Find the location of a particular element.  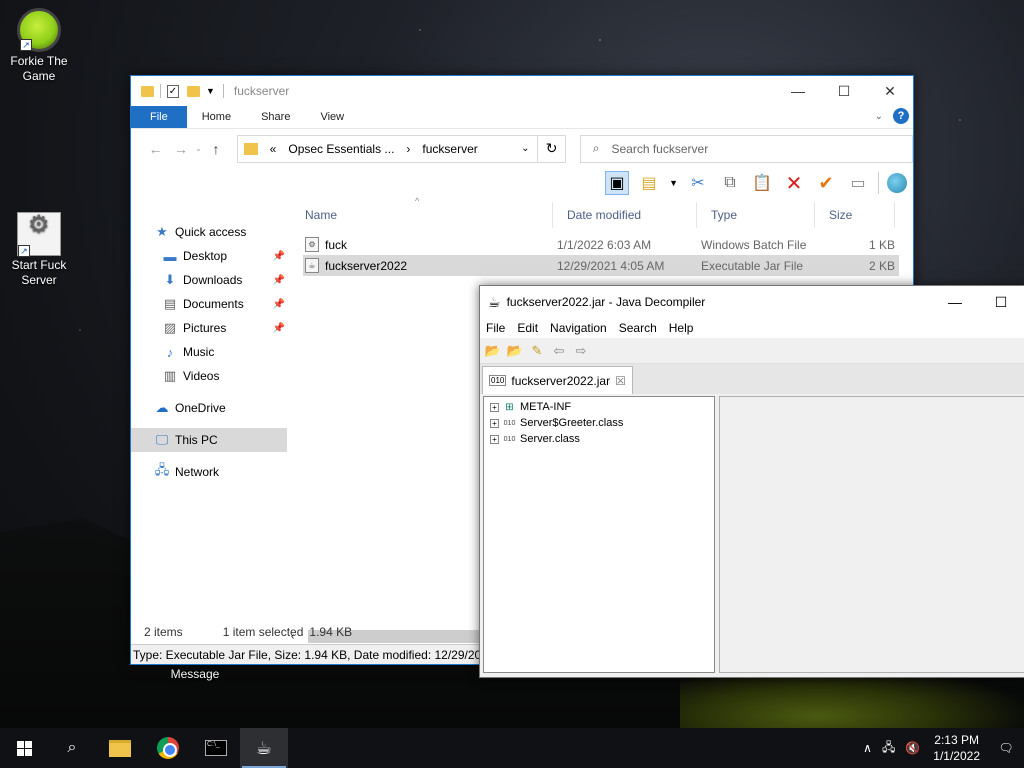

menu-navigation: Navigation is located at coordinates (578, 328).